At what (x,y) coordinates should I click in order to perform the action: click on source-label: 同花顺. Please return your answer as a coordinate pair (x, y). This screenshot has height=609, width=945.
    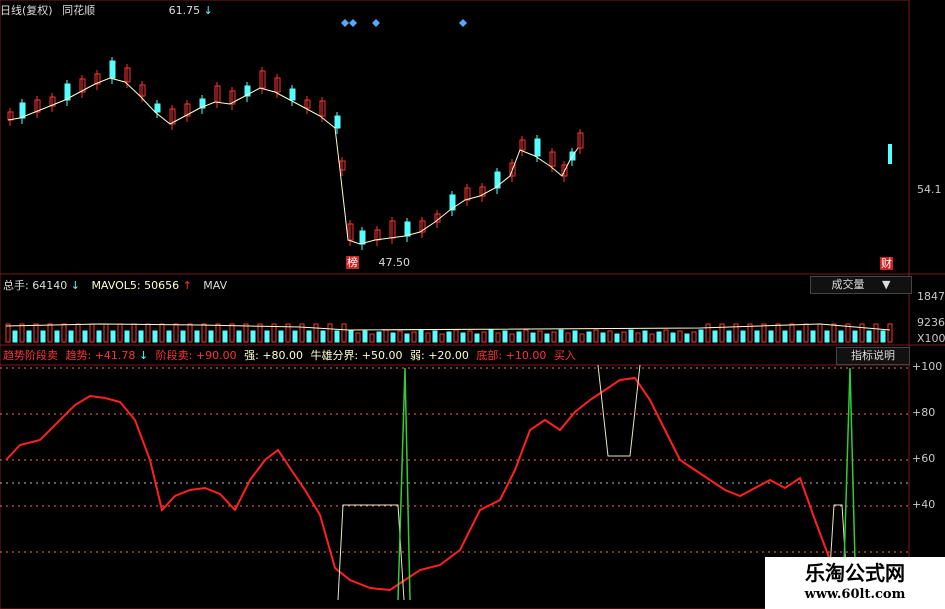
    Looking at the image, I should click on (79, 10).